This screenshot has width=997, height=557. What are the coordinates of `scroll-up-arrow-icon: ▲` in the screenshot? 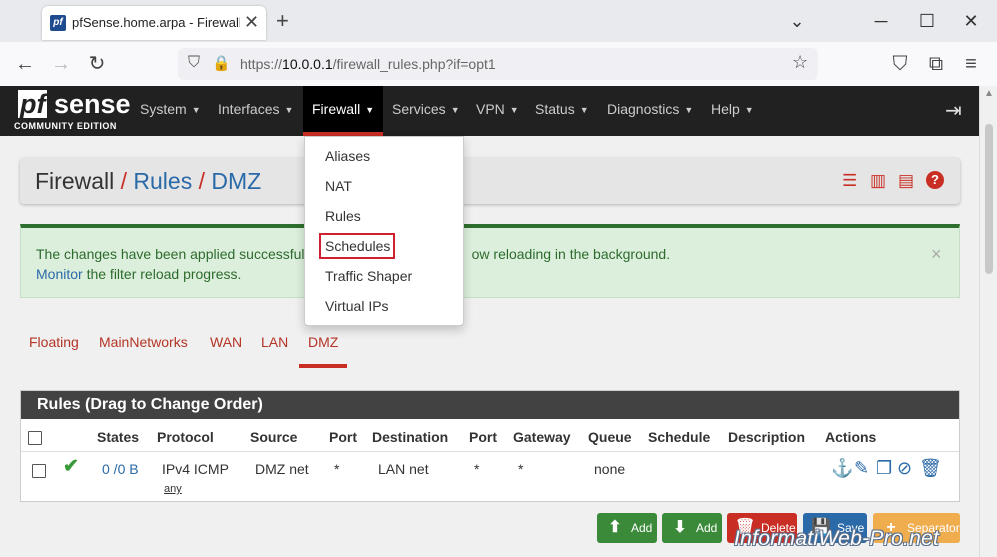 It's located at (989, 93).